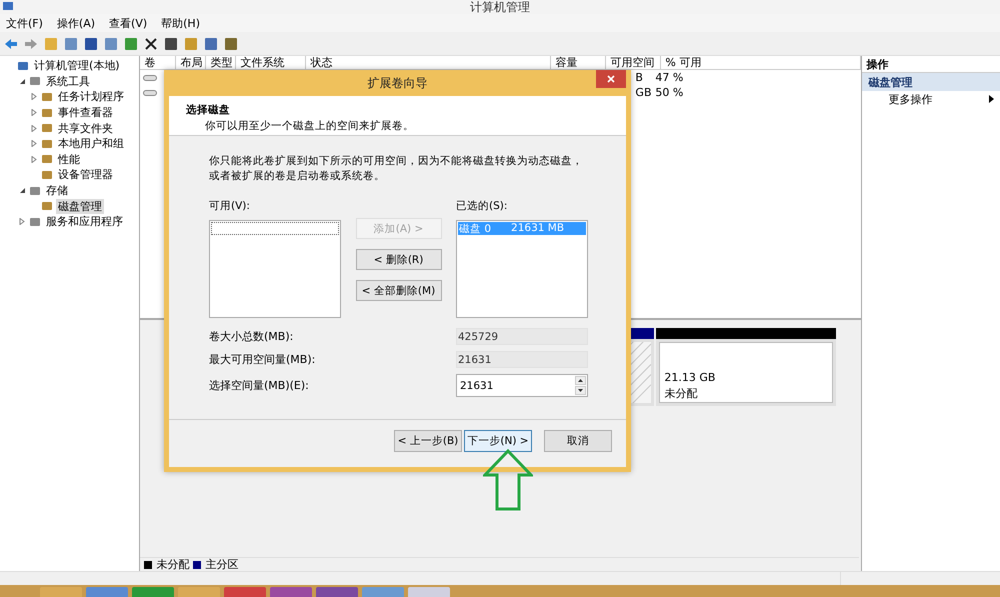 The width and height of the screenshot is (1000, 597). Describe the element at coordinates (396, 169) in the screenshot. I see `description-text: 你只能将此卷扩展到如下所示的可用空间，因为不能将磁盘转换为动态磁盘，或者被扩展的卷是启动卷或系统卷。` at that location.